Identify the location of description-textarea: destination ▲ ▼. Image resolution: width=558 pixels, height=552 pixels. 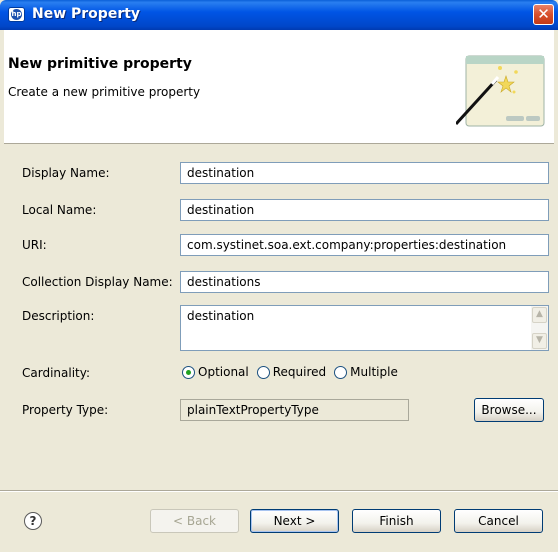
(364, 328).